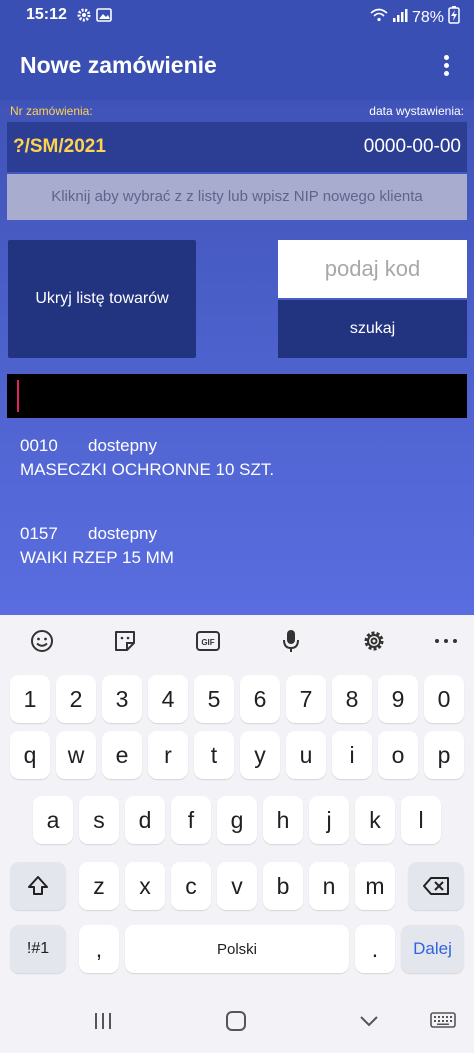 This screenshot has width=474, height=1053. What do you see at coordinates (168, 755) in the screenshot?
I see `key-r: r` at bounding box center [168, 755].